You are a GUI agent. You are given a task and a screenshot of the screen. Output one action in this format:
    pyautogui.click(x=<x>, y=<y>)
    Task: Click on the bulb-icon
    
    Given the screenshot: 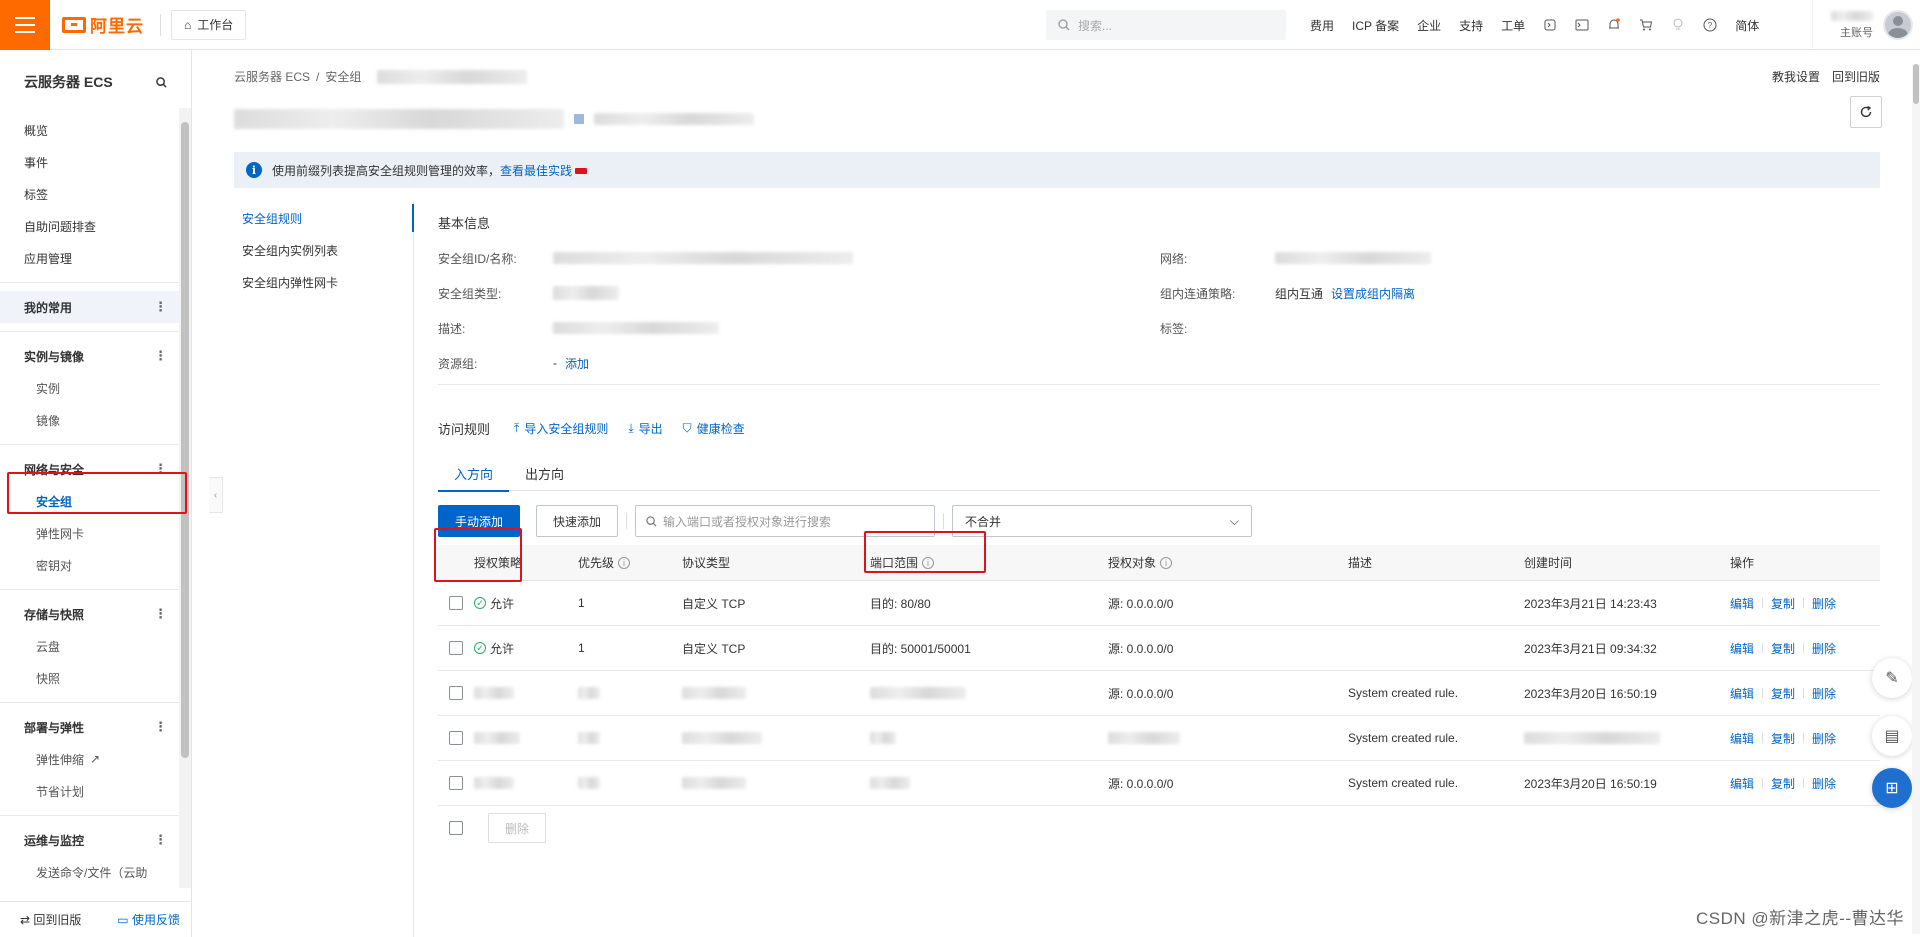 What is the action you would take?
    pyautogui.click(x=1678, y=25)
    